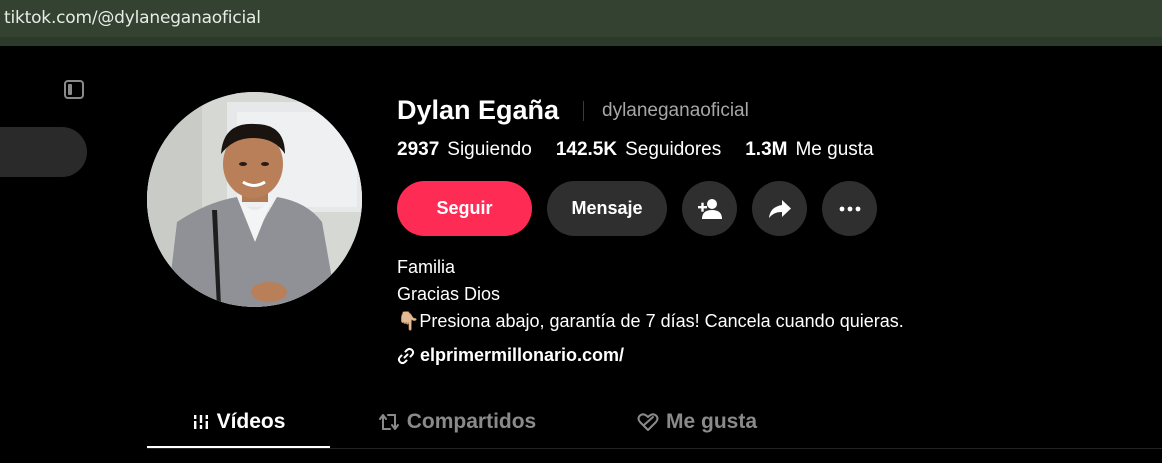  I want to click on share-button, so click(779, 208).